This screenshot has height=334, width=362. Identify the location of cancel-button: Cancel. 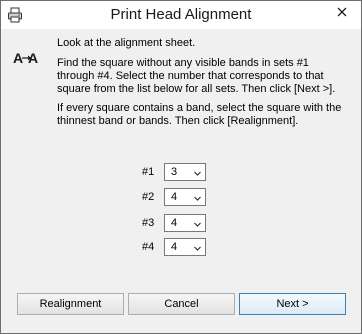
(181, 304).